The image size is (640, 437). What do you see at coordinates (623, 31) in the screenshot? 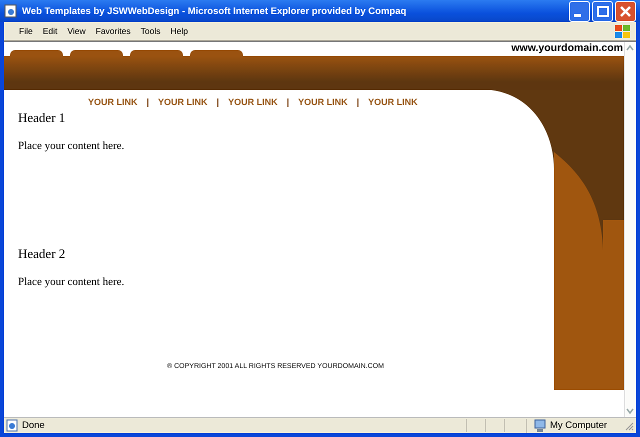
I see `flag-logo-icon` at bounding box center [623, 31].